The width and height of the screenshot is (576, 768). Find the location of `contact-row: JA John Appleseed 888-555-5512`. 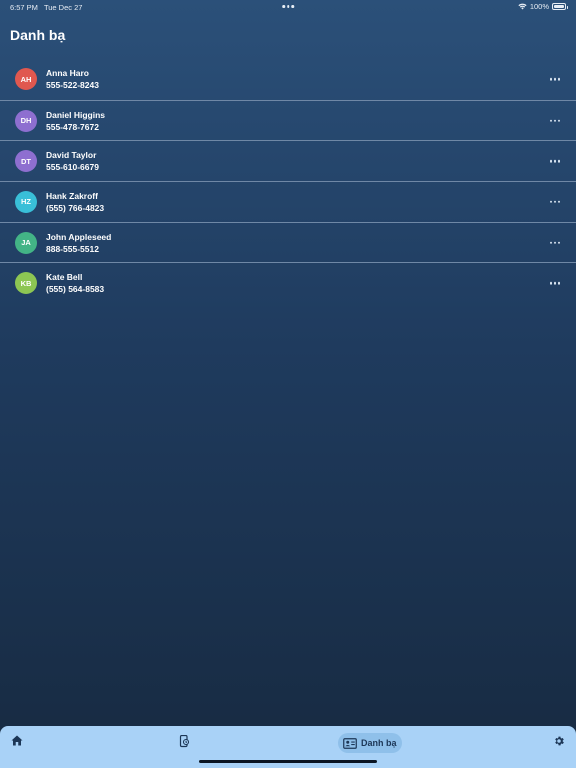

contact-row: JA John Appleseed 888-555-5512 is located at coordinates (288, 242).